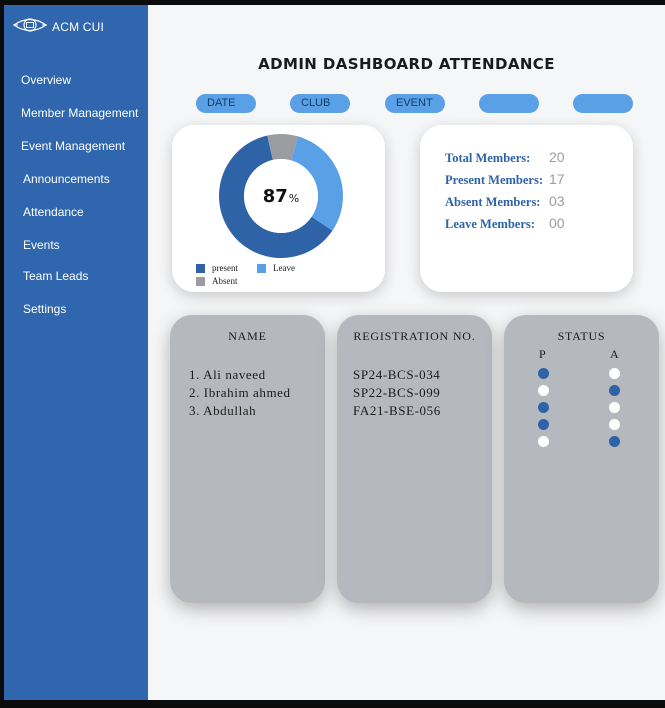 This screenshot has width=665, height=708. Describe the element at coordinates (614, 354) in the screenshot. I see `absent-column-label: A` at that location.